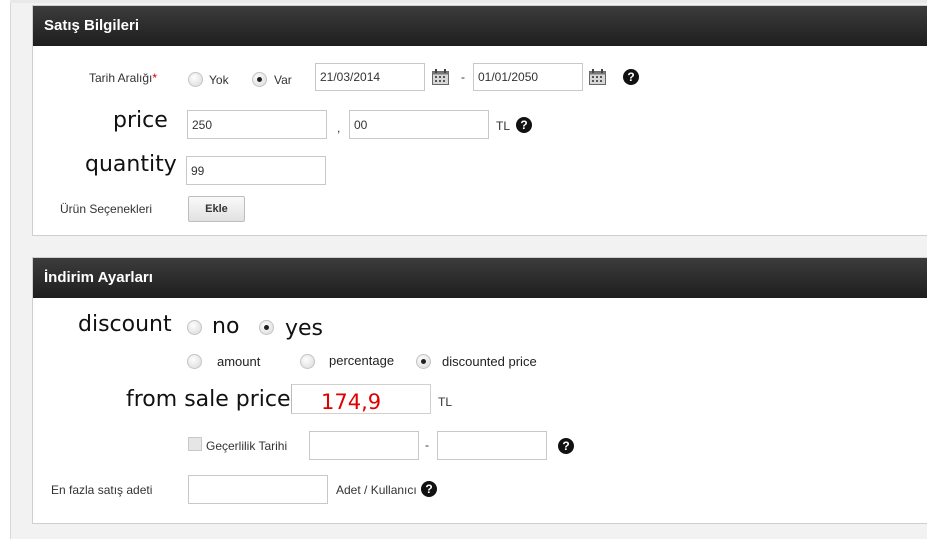 This screenshot has width=927, height=539. I want to click on sale-price-currency: TL, so click(445, 402).